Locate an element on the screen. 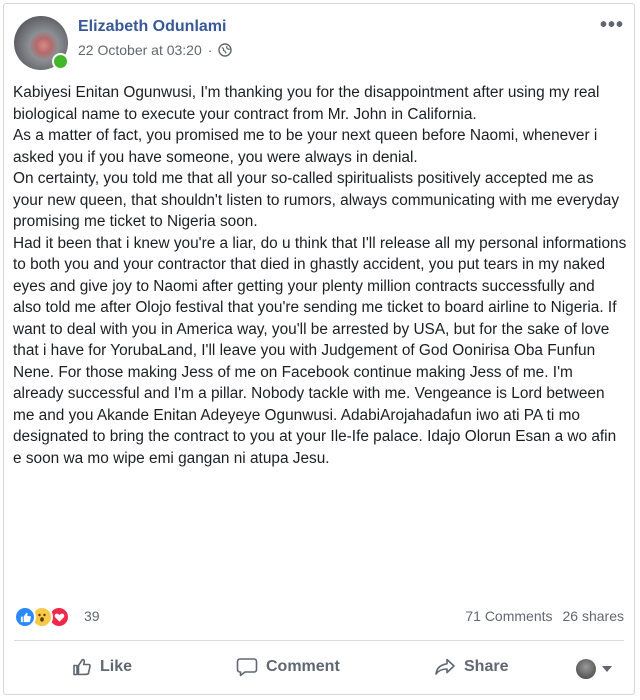  shares-count-link: 26 shares is located at coordinates (593, 616).